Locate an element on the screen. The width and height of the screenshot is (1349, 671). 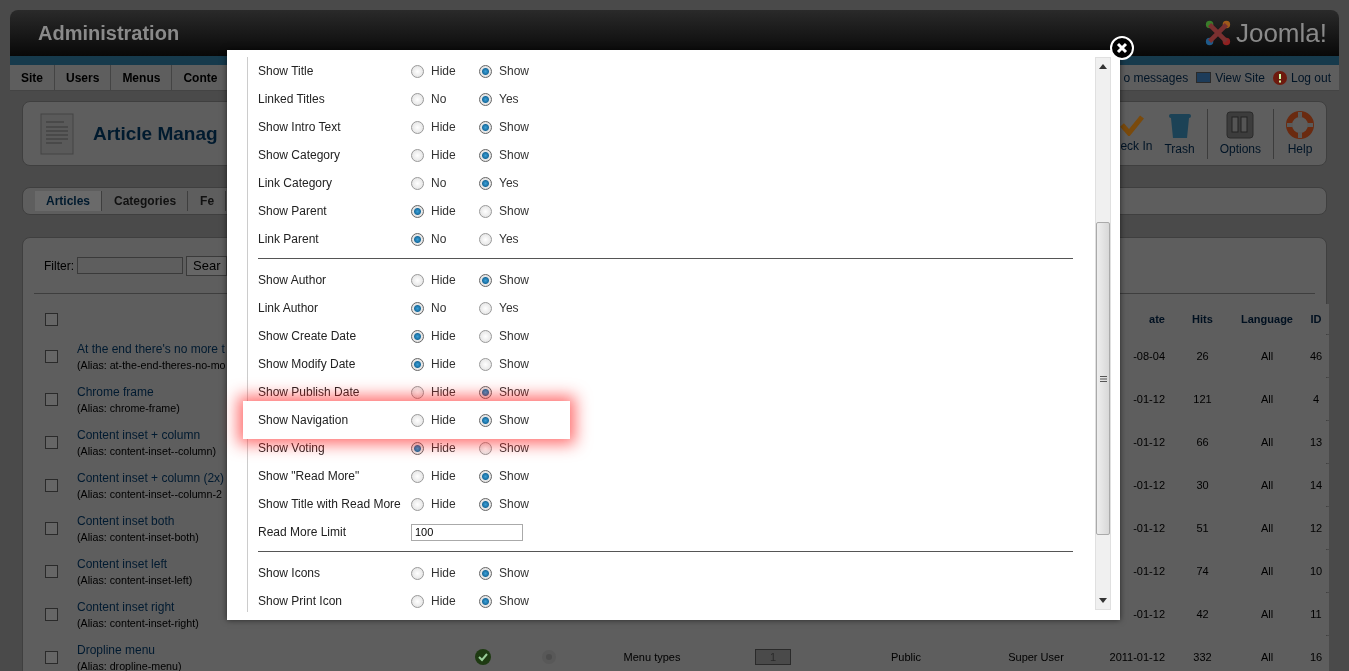
table-cell: 4 is located at coordinates (1316, 399).